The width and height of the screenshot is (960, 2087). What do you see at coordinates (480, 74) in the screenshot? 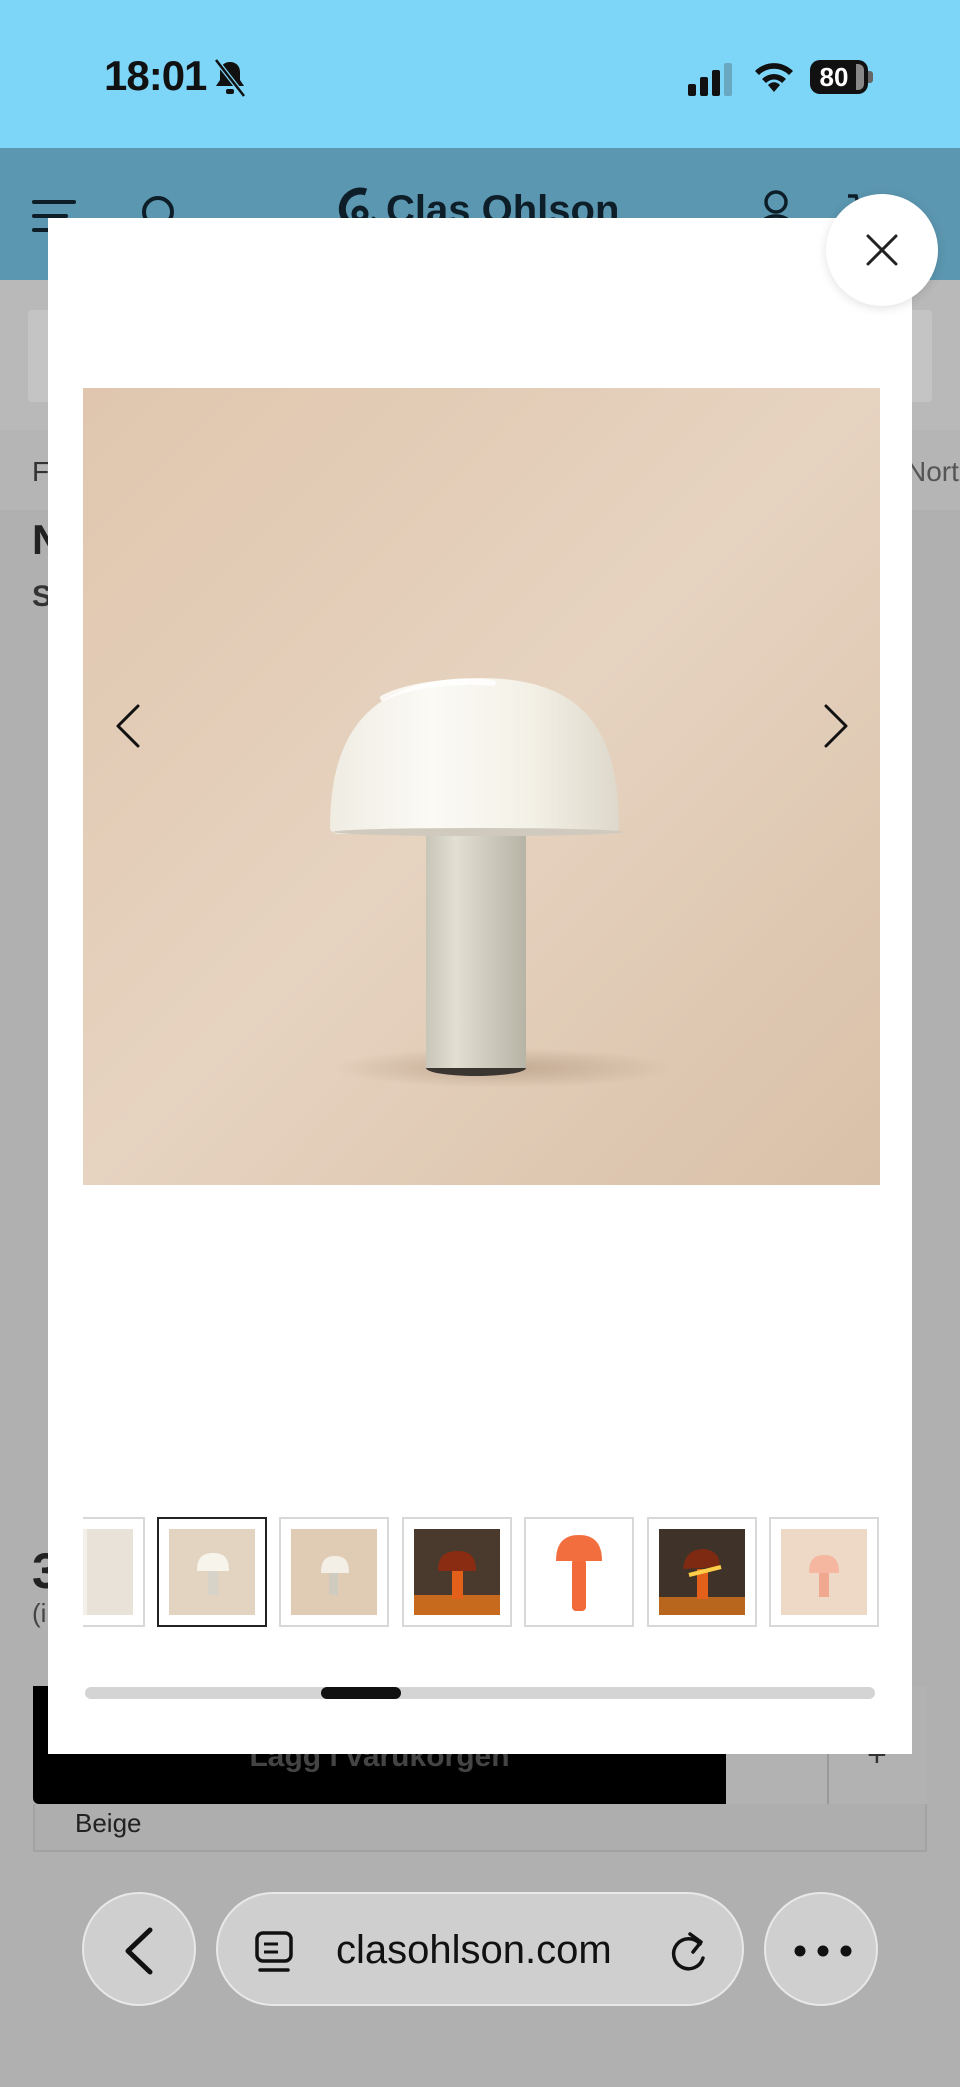
I see `status-bar: 18:01 80` at bounding box center [480, 74].